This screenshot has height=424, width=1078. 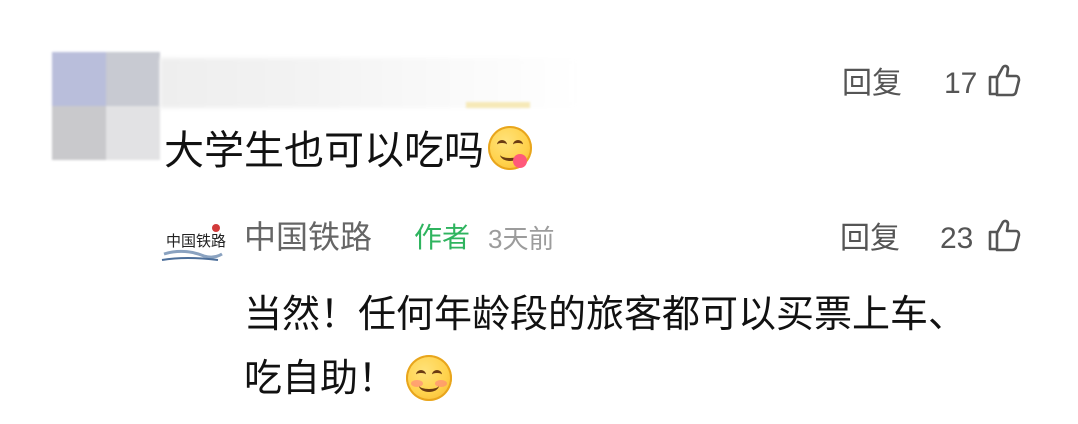 I want to click on reply-author-name: 中国铁路, so click(x=308, y=237).